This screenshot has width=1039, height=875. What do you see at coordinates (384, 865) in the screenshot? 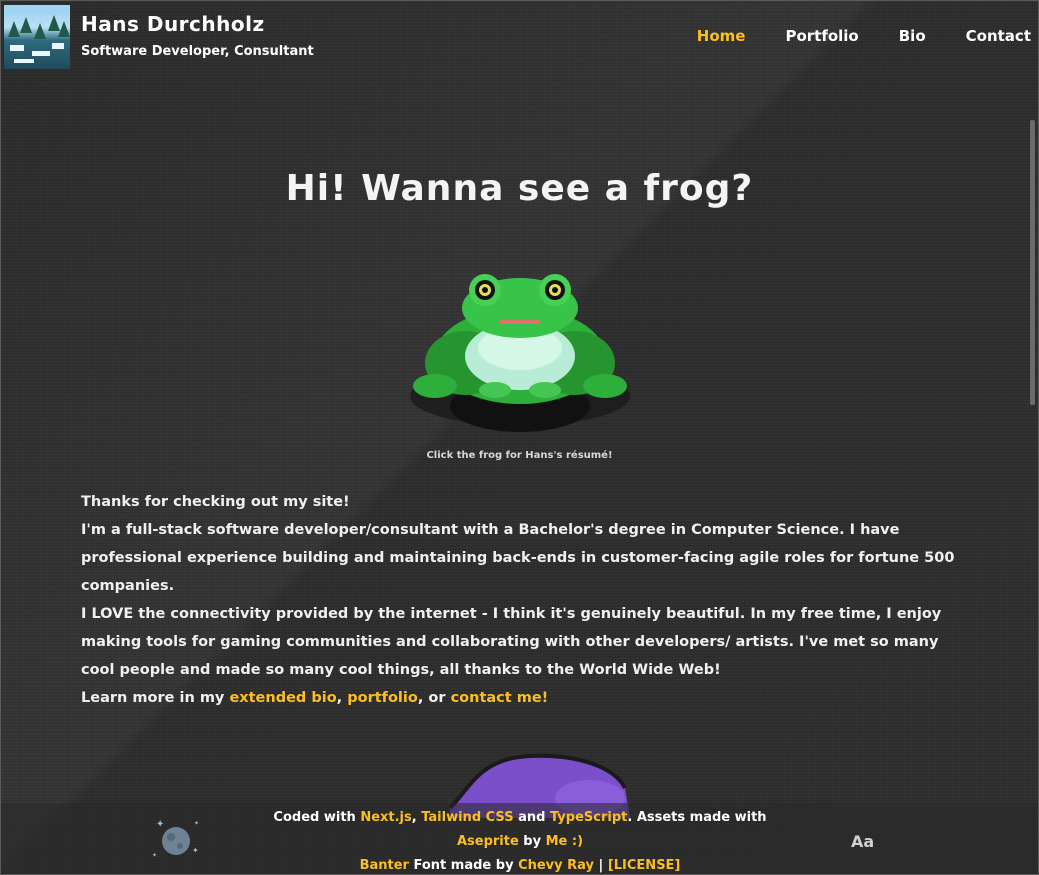
I see `banter-font-link: Banter` at bounding box center [384, 865].